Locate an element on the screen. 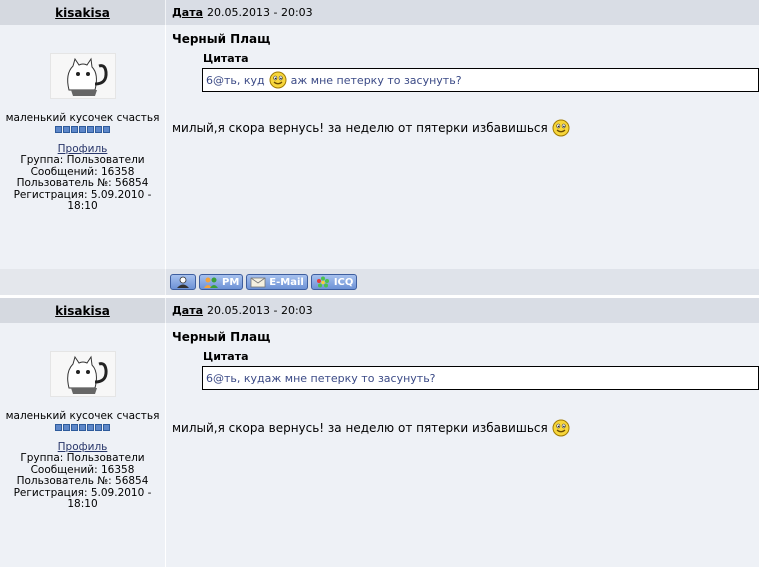  profile-icon is located at coordinates (183, 282).